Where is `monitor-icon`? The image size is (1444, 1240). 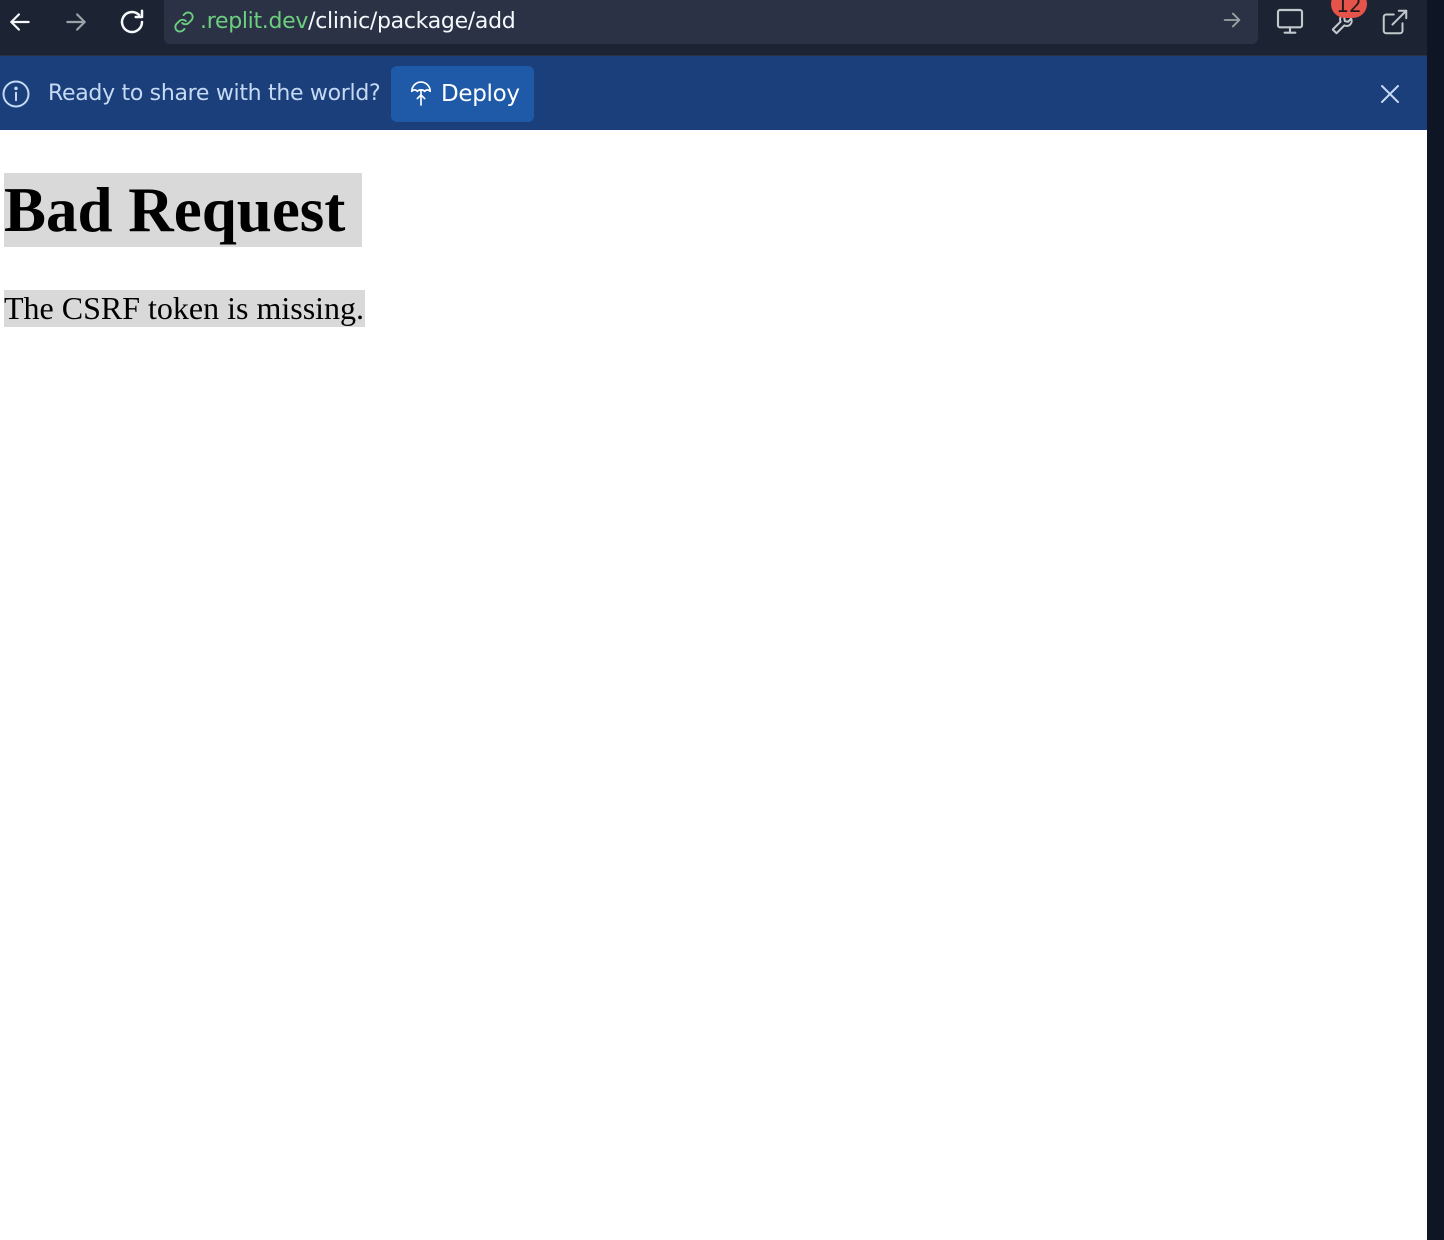
monitor-icon is located at coordinates (1290, 22).